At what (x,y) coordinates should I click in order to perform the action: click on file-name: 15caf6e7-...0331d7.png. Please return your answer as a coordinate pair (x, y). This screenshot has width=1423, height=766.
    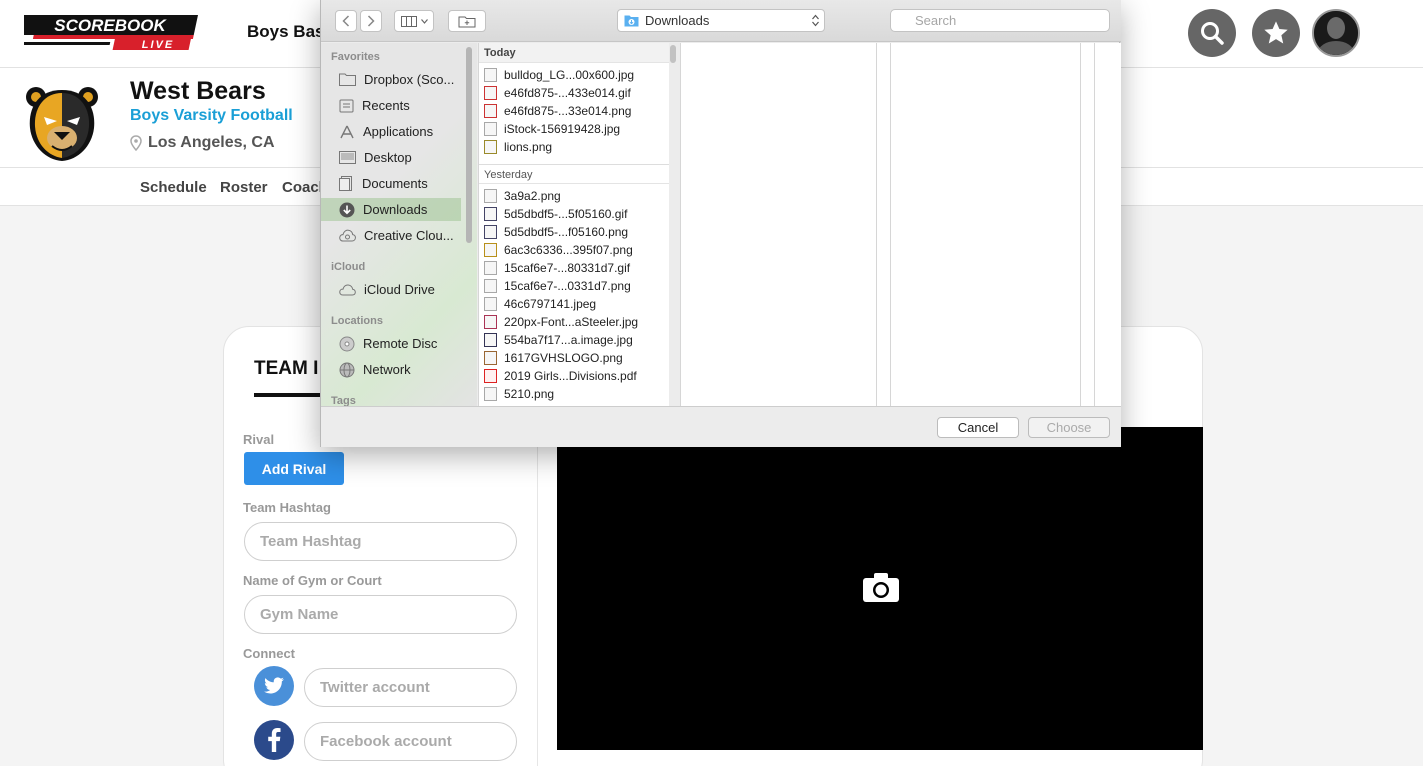
    Looking at the image, I should click on (567, 286).